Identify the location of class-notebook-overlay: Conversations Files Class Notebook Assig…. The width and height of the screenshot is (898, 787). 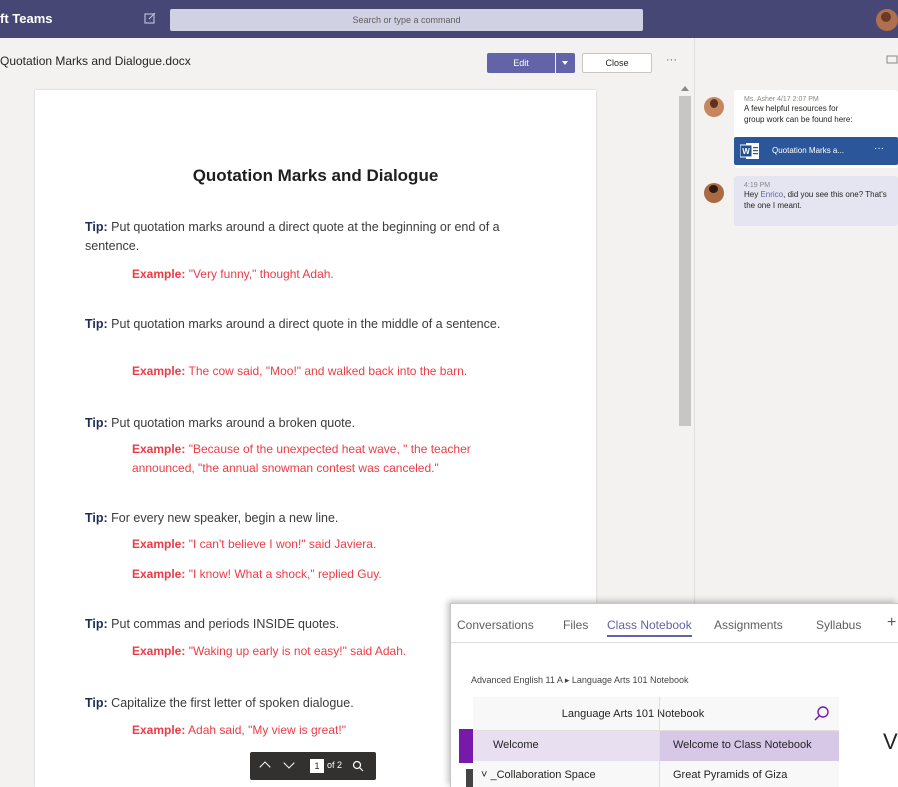
(674, 695).